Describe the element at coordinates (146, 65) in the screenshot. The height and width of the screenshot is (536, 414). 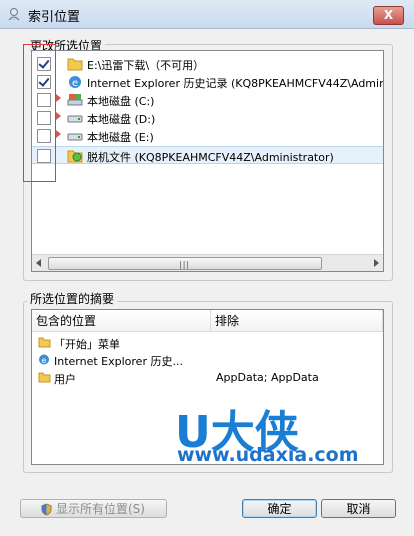
I see `row-label: E:\迅雷下载\（不可用）` at that location.